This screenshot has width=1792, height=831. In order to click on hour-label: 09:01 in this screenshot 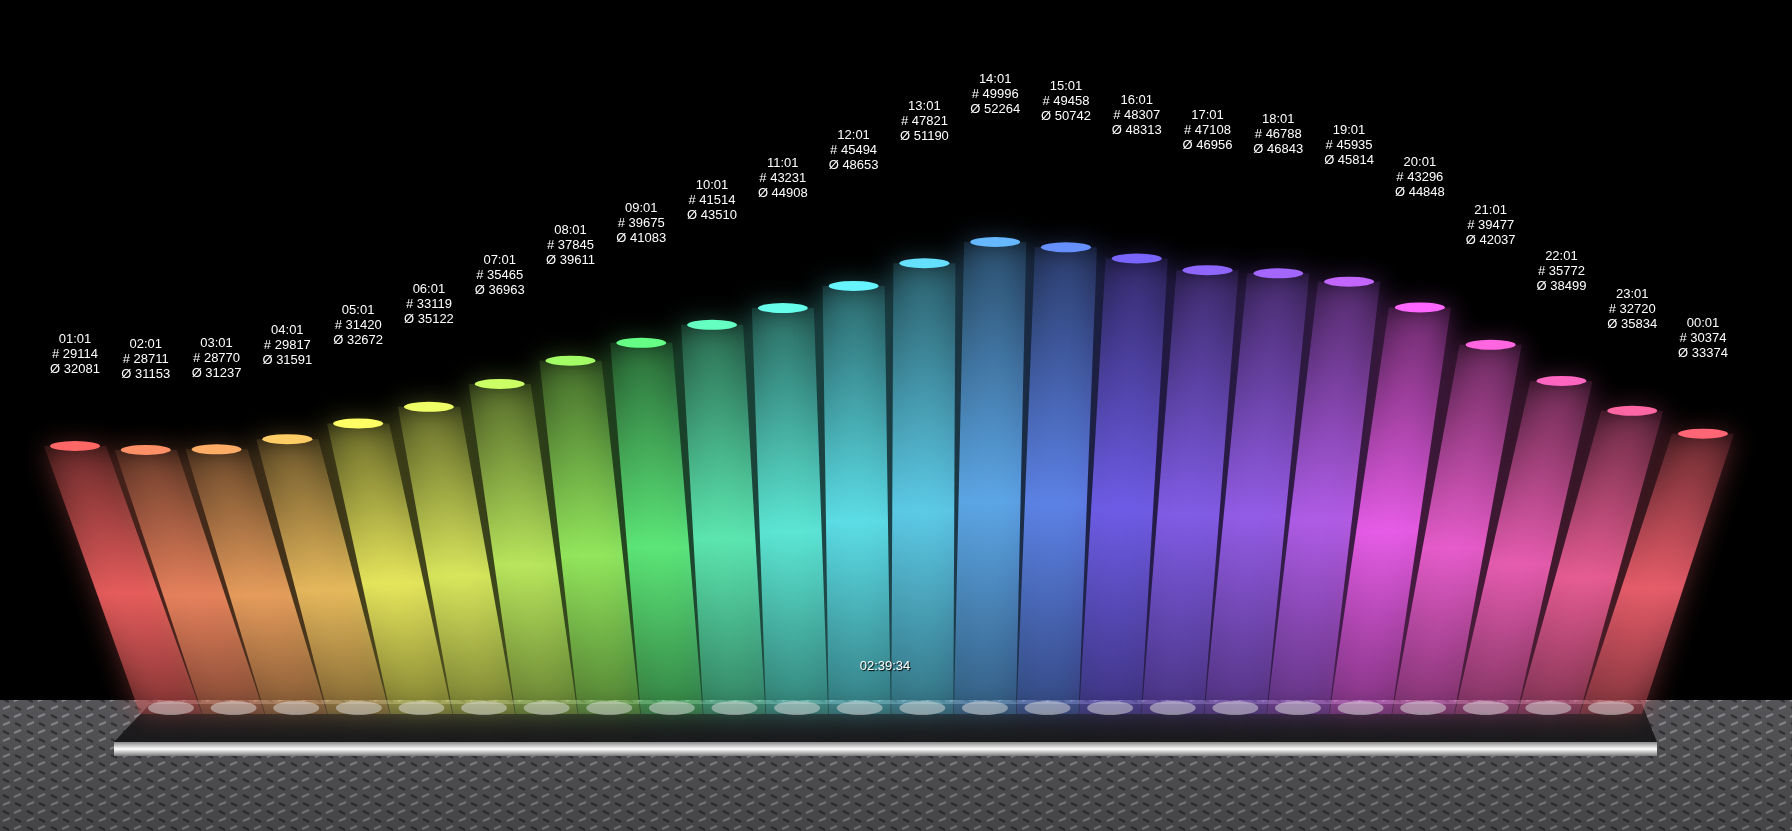, I will do `click(641, 207)`.